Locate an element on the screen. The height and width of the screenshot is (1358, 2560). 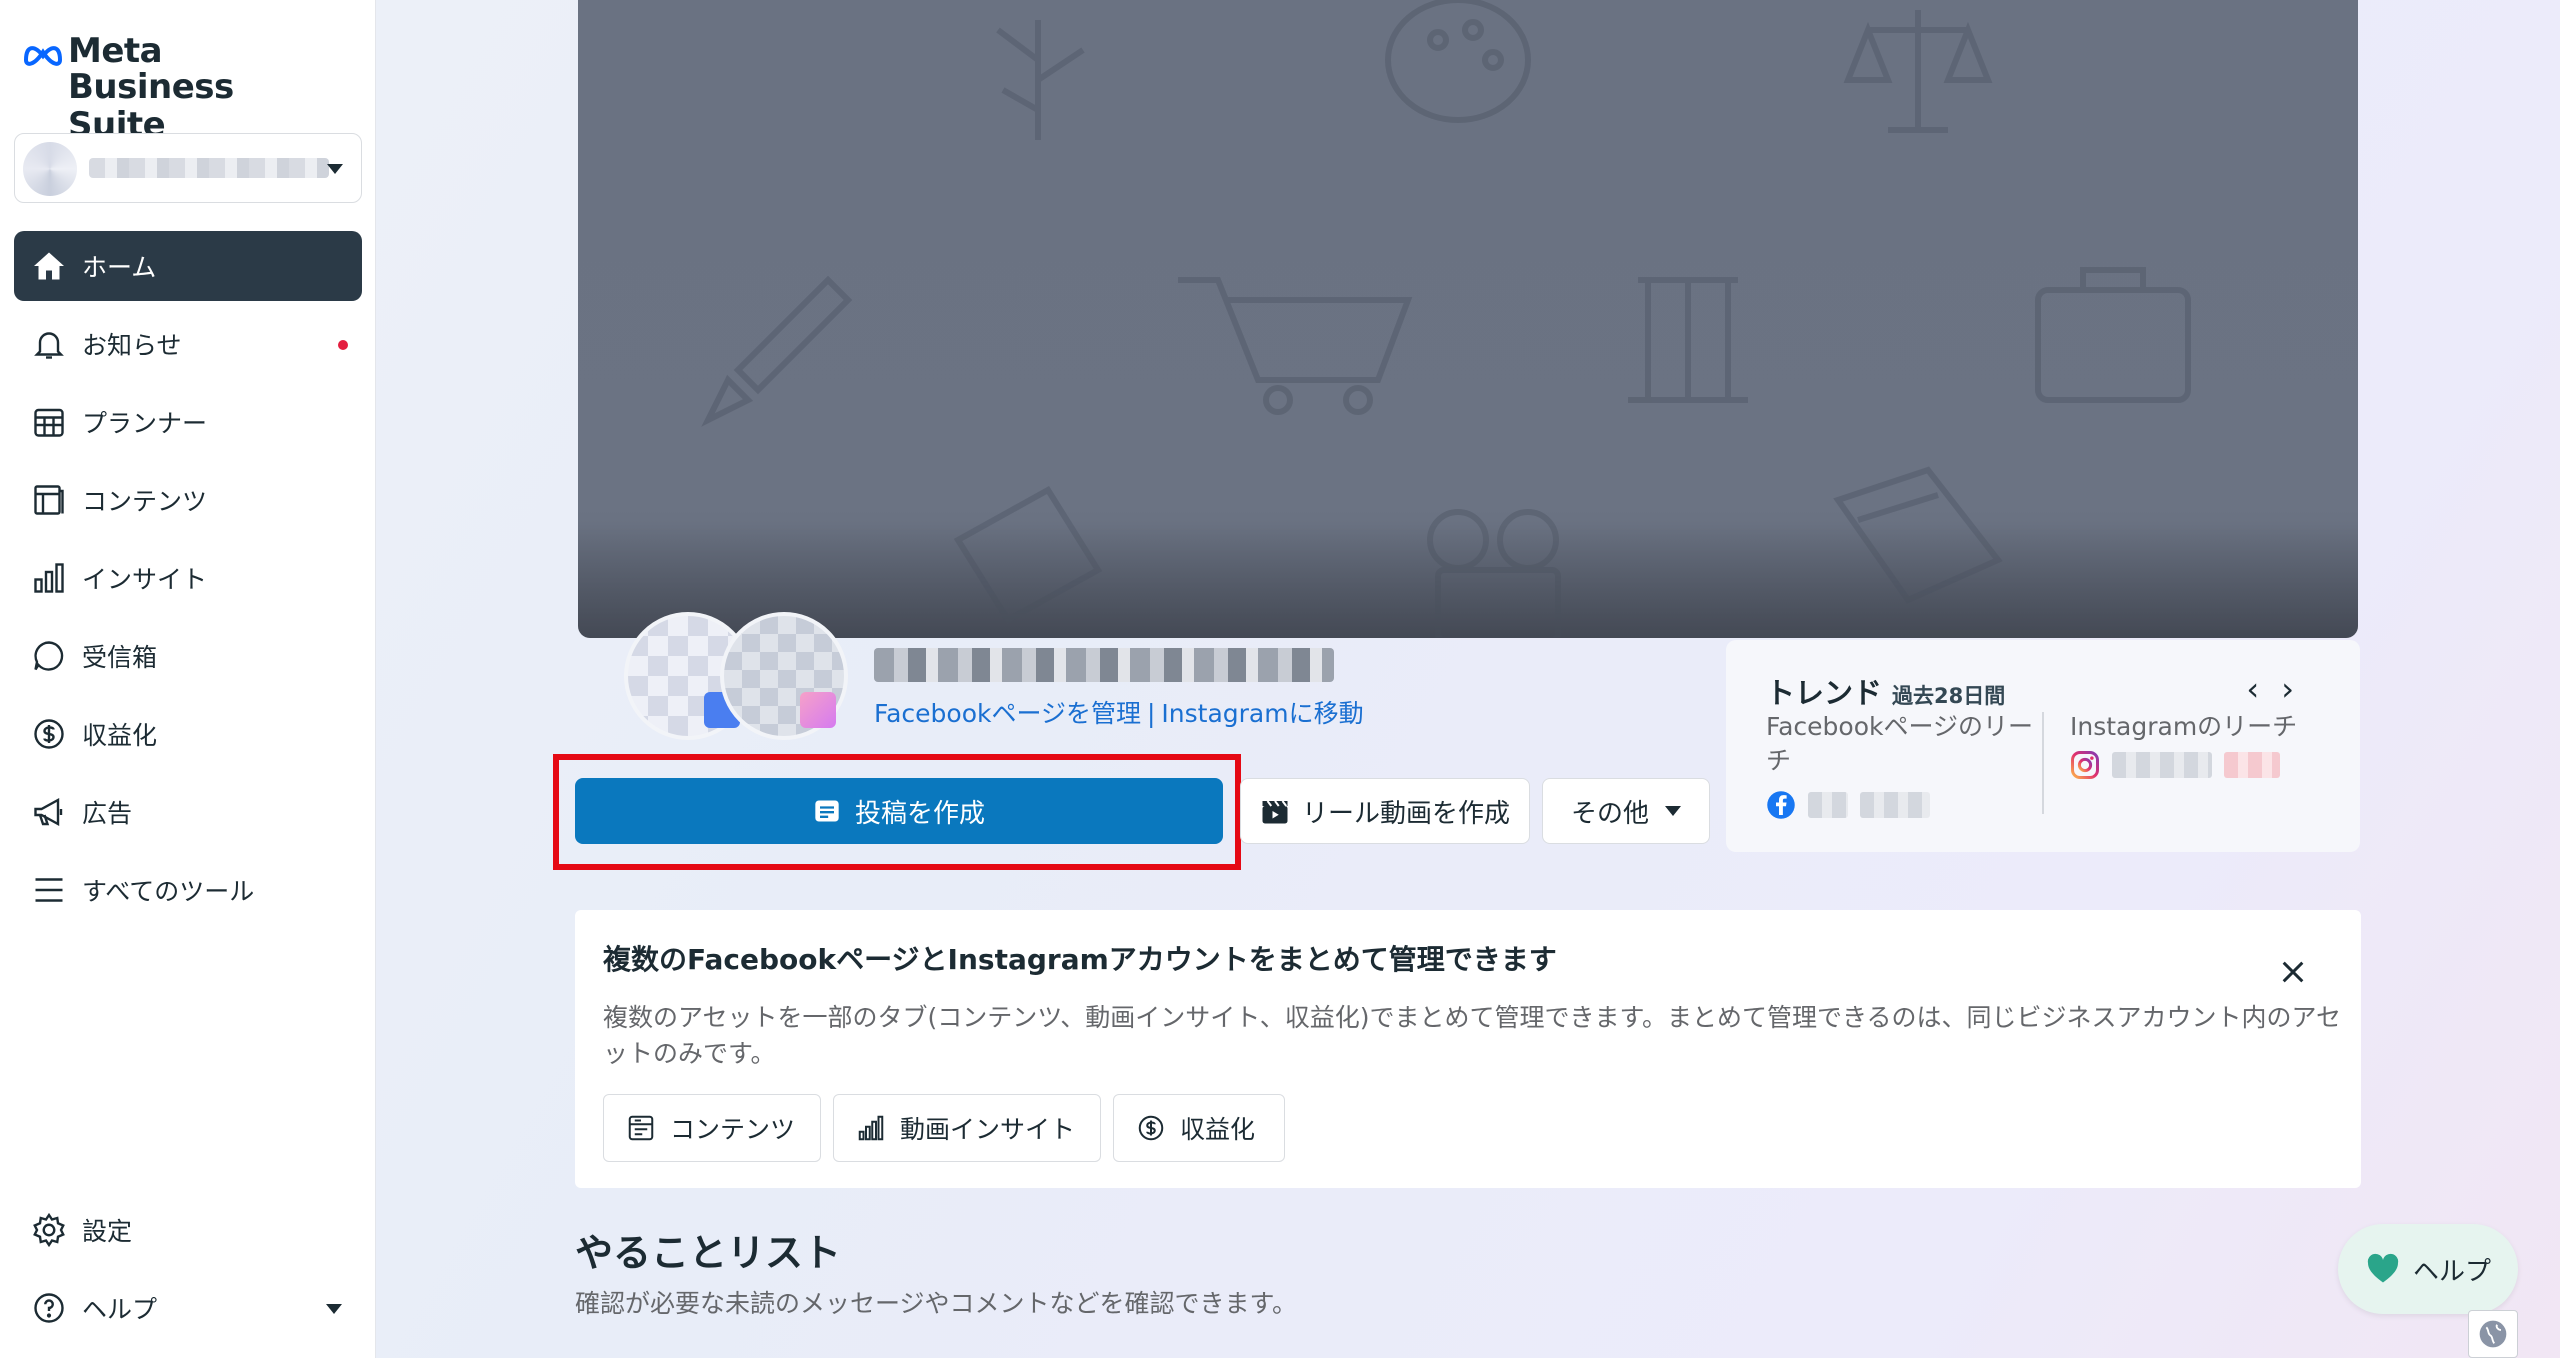
notice-title: 複数のFacebookページとInstagramアカウントをまとめて管理できます is located at coordinates (1080, 959).